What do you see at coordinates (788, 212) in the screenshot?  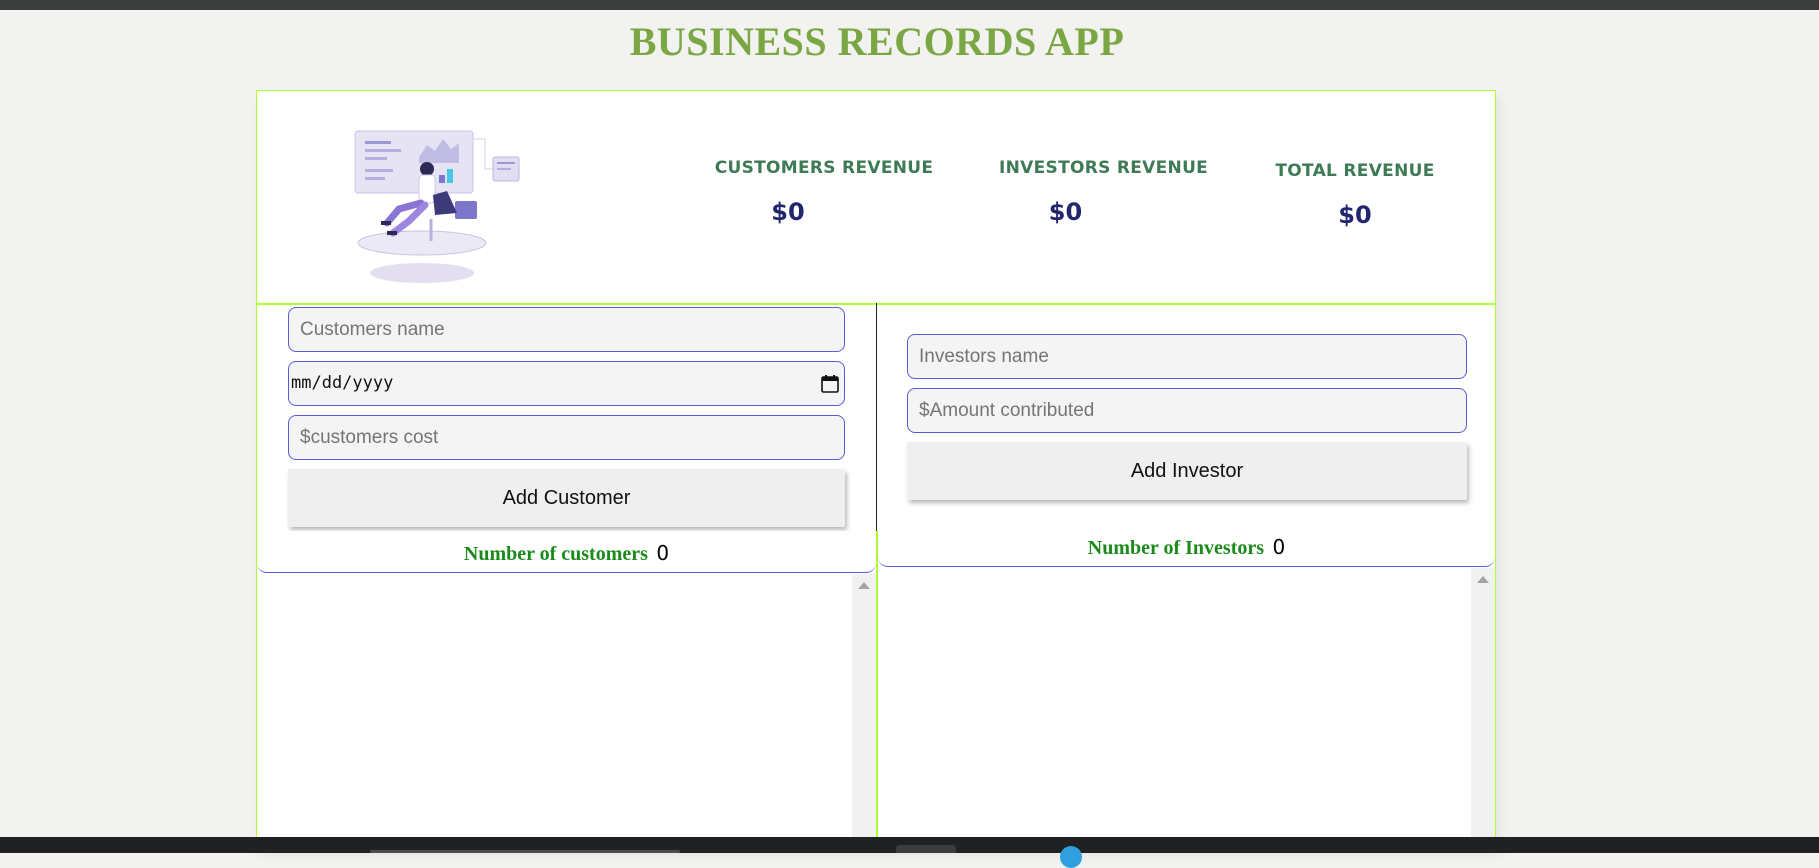 I see `customers-revenue-value: $0` at bounding box center [788, 212].